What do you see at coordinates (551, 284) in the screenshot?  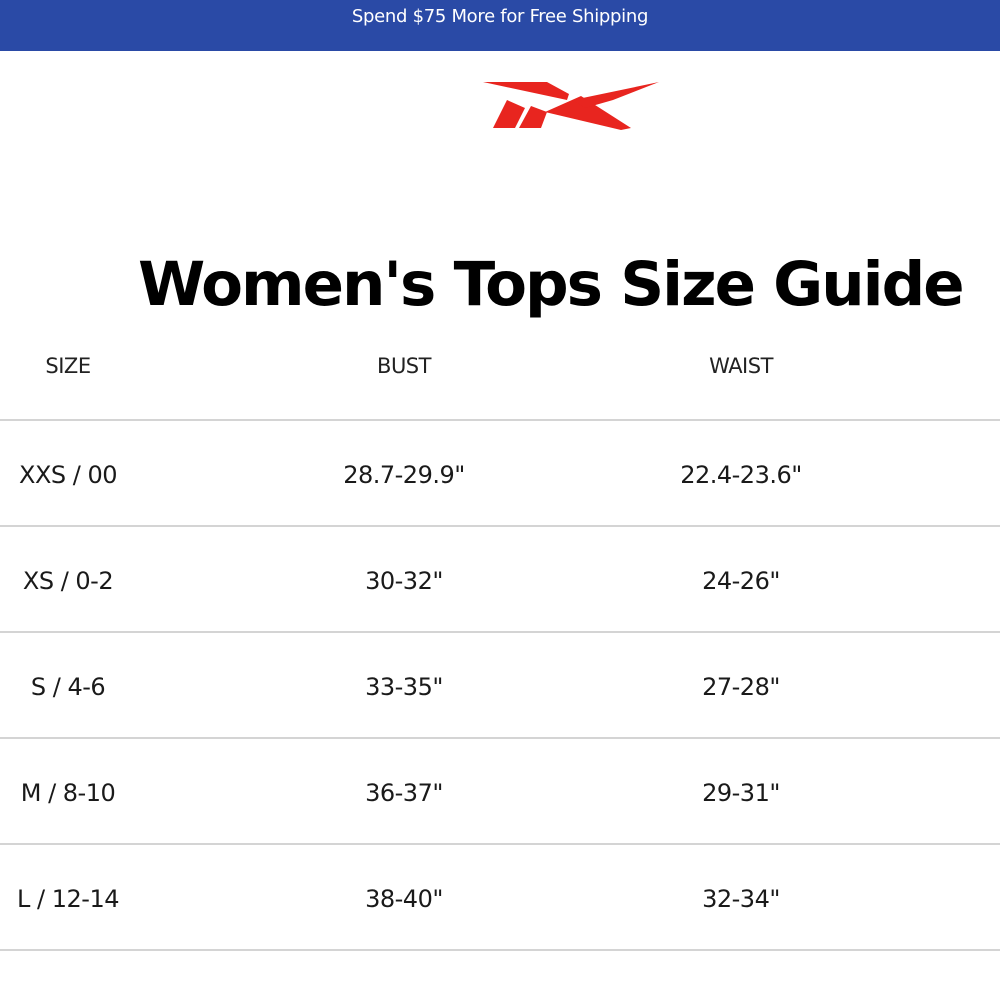 I see `page-title: Women's Tops Size Guide` at bounding box center [551, 284].